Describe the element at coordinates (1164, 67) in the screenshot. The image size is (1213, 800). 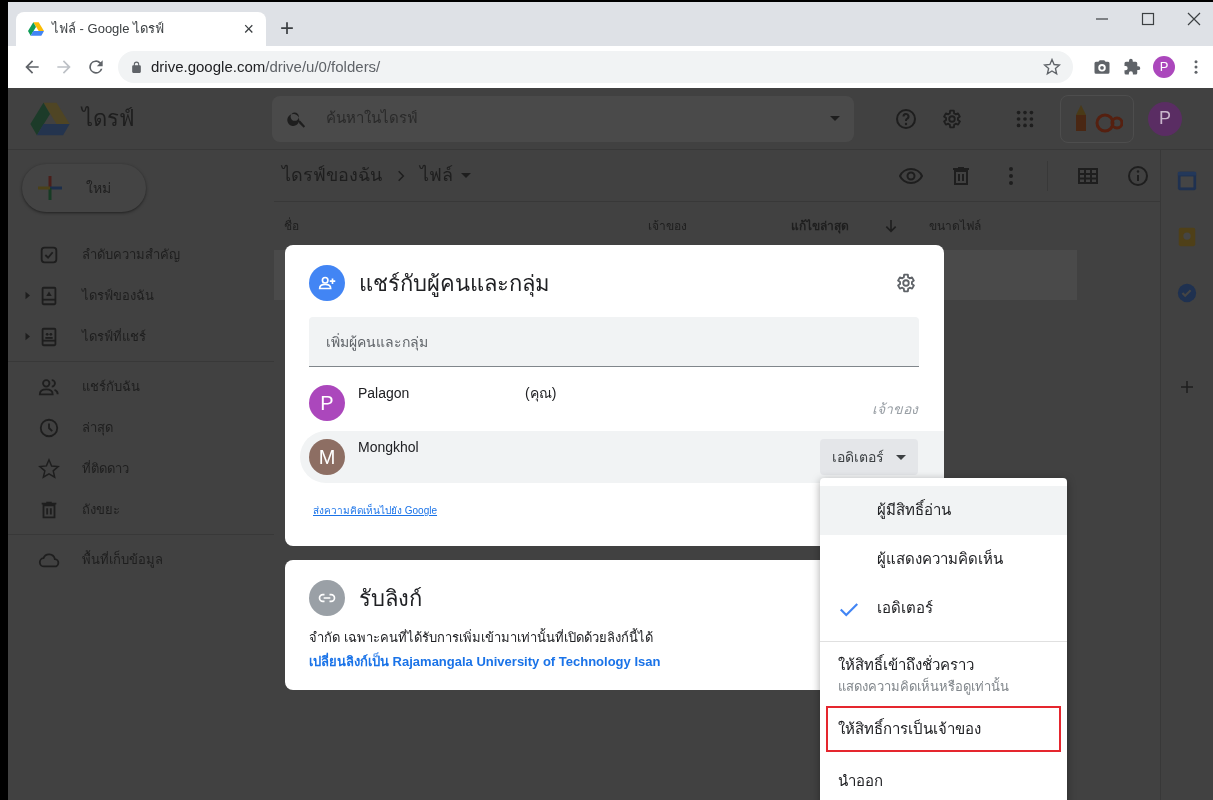
I see `profile-avatar: P` at that location.